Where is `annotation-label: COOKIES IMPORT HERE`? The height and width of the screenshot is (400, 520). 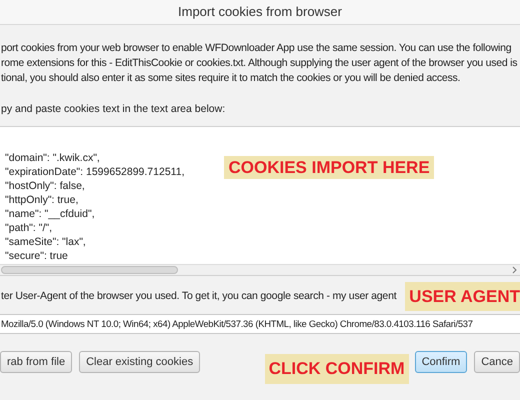
annotation-label: COOKIES IMPORT HERE is located at coordinates (329, 167).